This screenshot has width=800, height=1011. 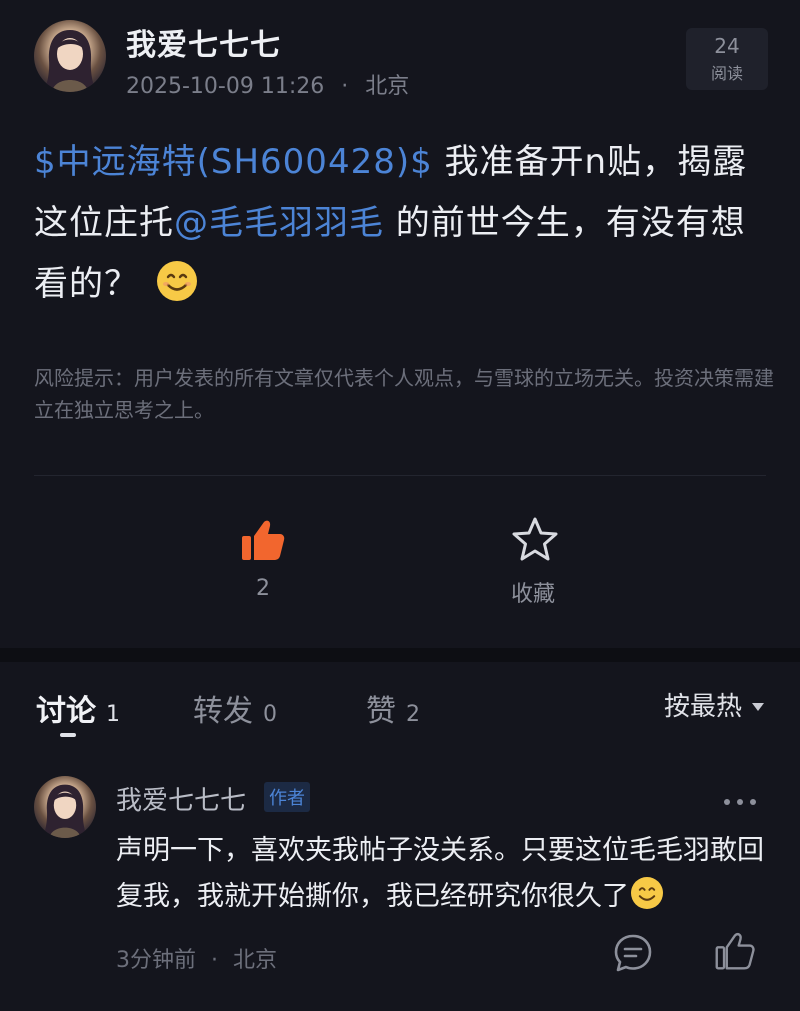 I want to click on post-datetime: 2025-10-09 11:26, so click(x=225, y=86).